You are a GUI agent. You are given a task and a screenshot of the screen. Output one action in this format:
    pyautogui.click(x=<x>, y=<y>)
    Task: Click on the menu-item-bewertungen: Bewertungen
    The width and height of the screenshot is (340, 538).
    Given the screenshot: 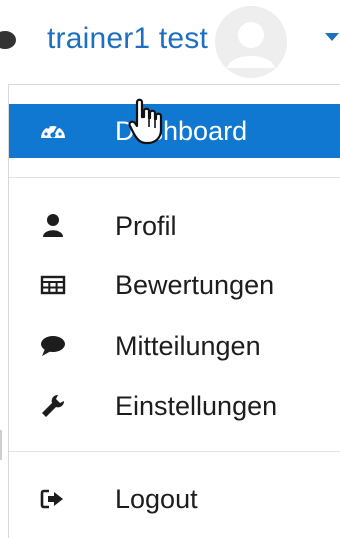 What is the action you would take?
    pyautogui.click(x=174, y=285)
    